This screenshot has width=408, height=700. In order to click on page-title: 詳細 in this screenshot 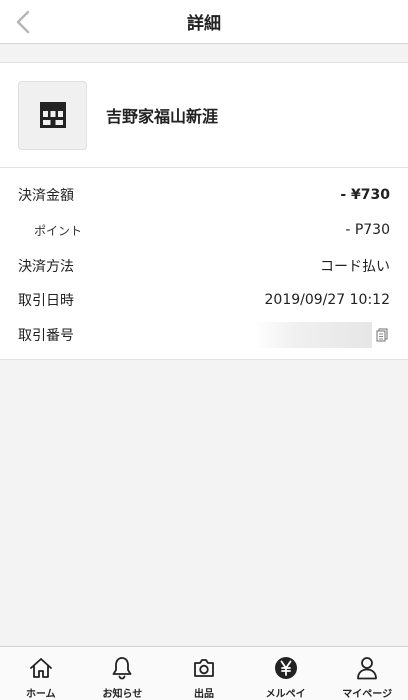, I will do `click(204, 24)`.